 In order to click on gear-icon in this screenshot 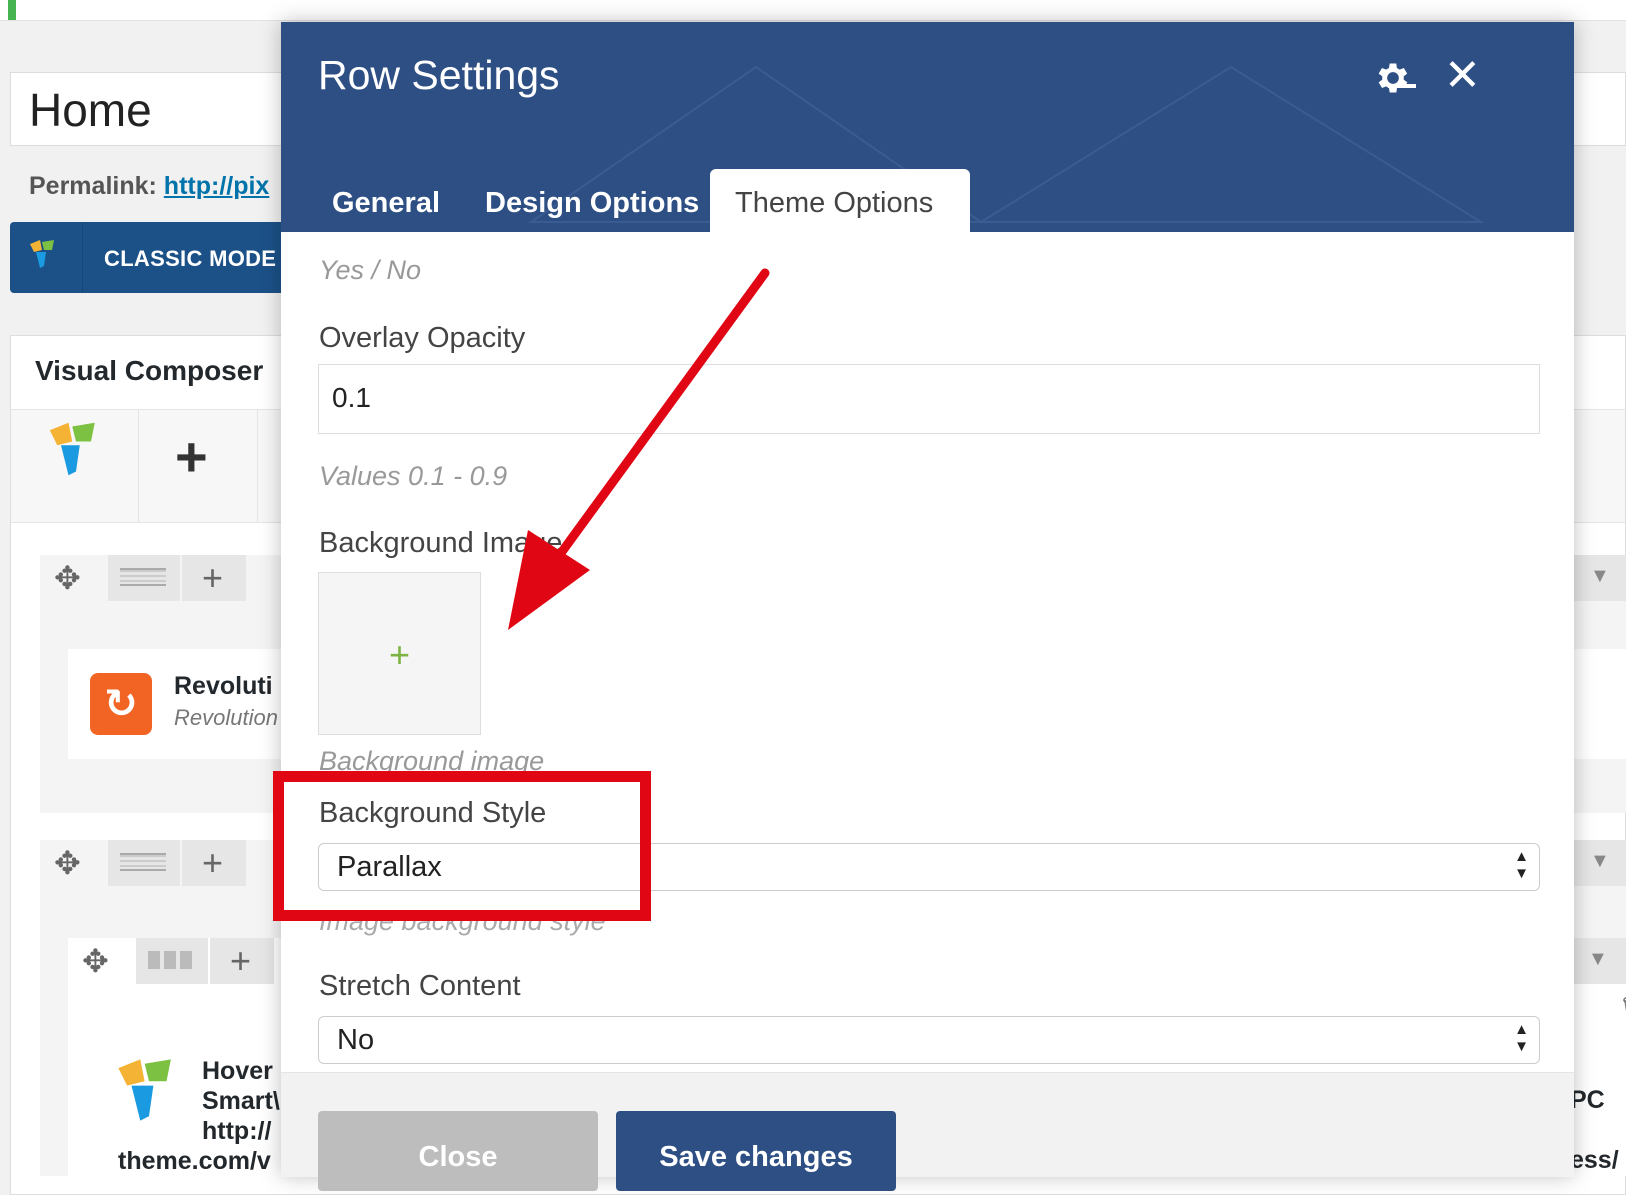, I will do `click(1393, 78)`.